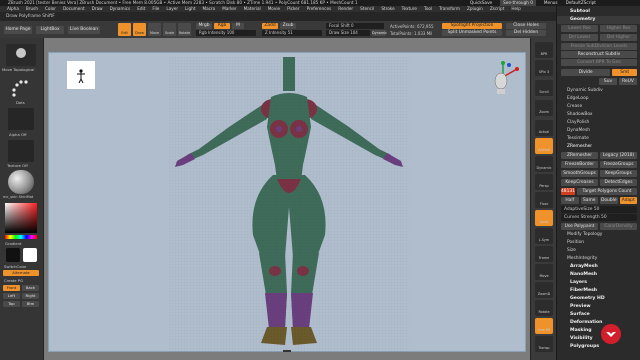 The image size is (640, 360). I want to click on section-arraymesh: ArrayMesh, so click(598, 267).